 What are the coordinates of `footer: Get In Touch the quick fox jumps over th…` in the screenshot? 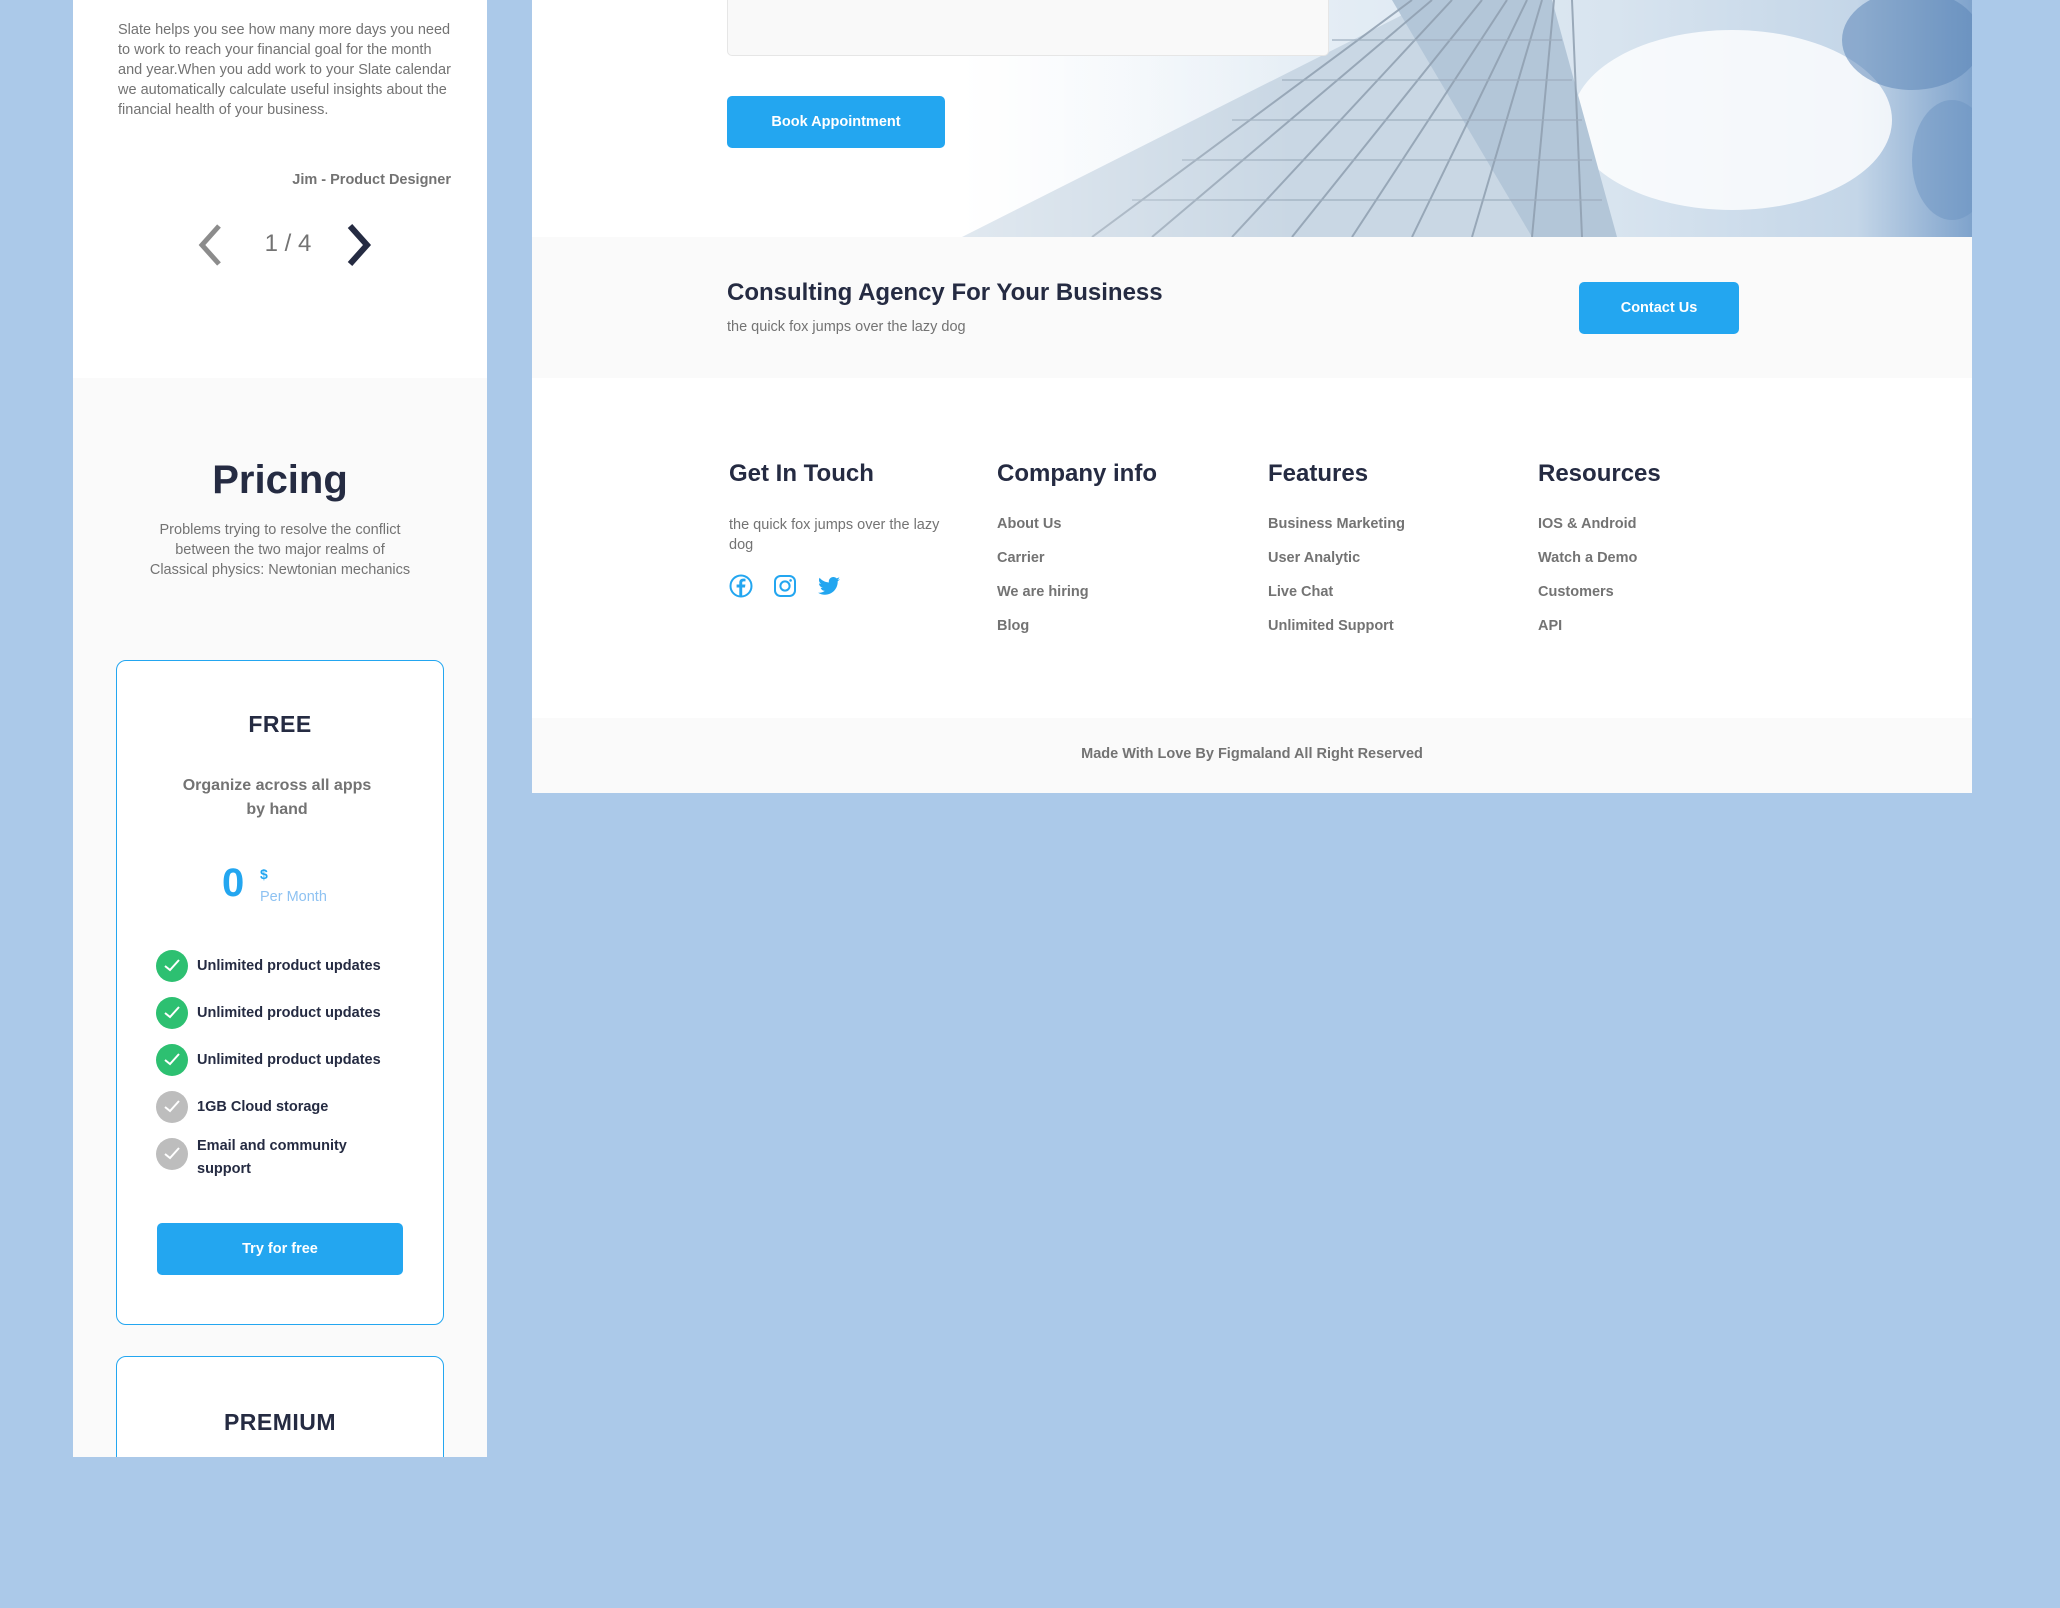 It's located at (1252, 548).